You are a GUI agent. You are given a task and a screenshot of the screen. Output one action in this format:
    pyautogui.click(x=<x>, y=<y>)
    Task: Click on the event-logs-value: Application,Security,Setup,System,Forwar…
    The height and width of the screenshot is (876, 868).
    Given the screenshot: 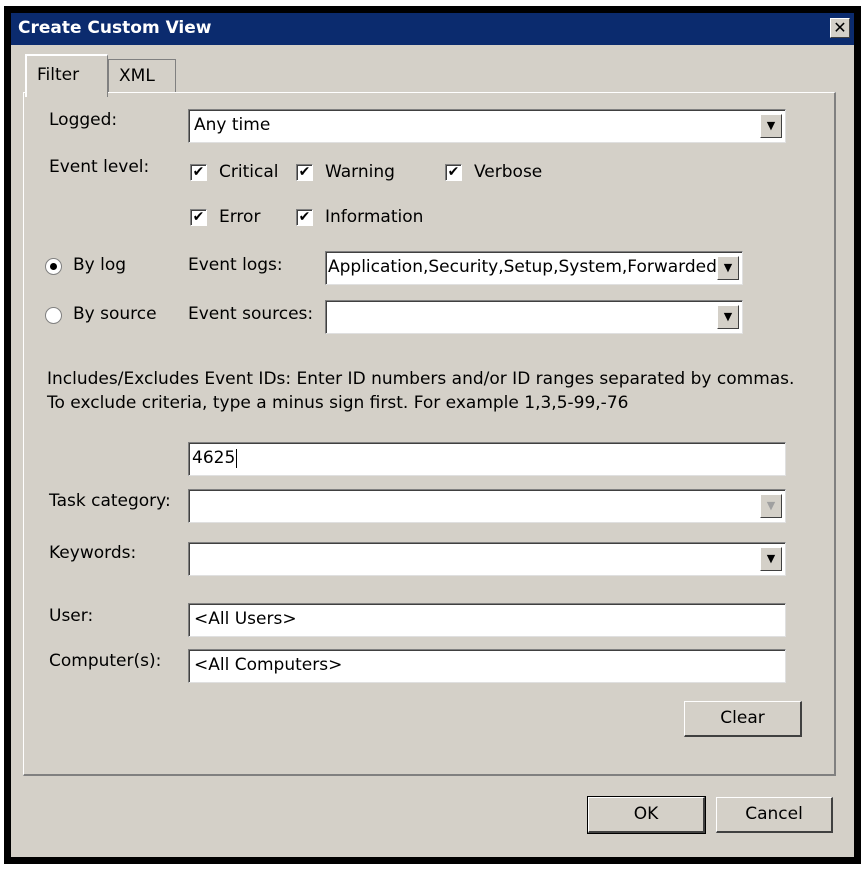 What is the action you would take?
    pyautogui.click(x=531, y=267)
    